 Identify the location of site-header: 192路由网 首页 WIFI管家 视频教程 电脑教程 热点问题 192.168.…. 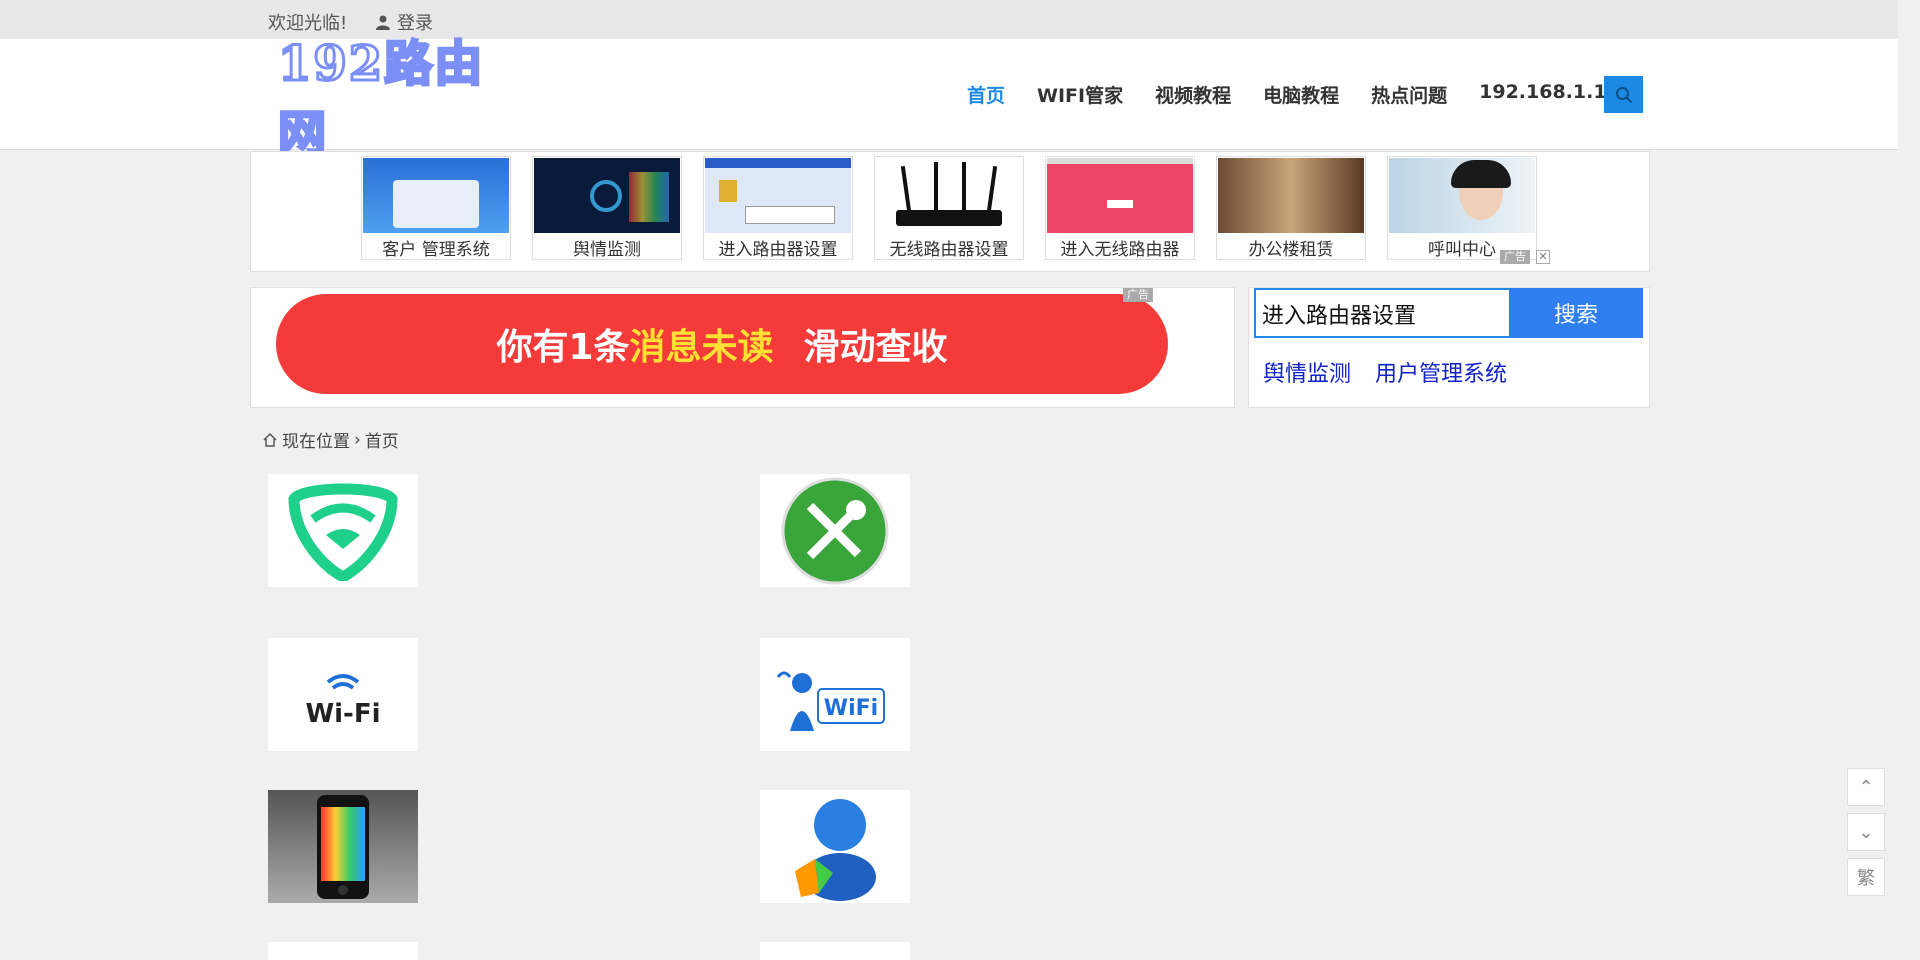
(949, 99).